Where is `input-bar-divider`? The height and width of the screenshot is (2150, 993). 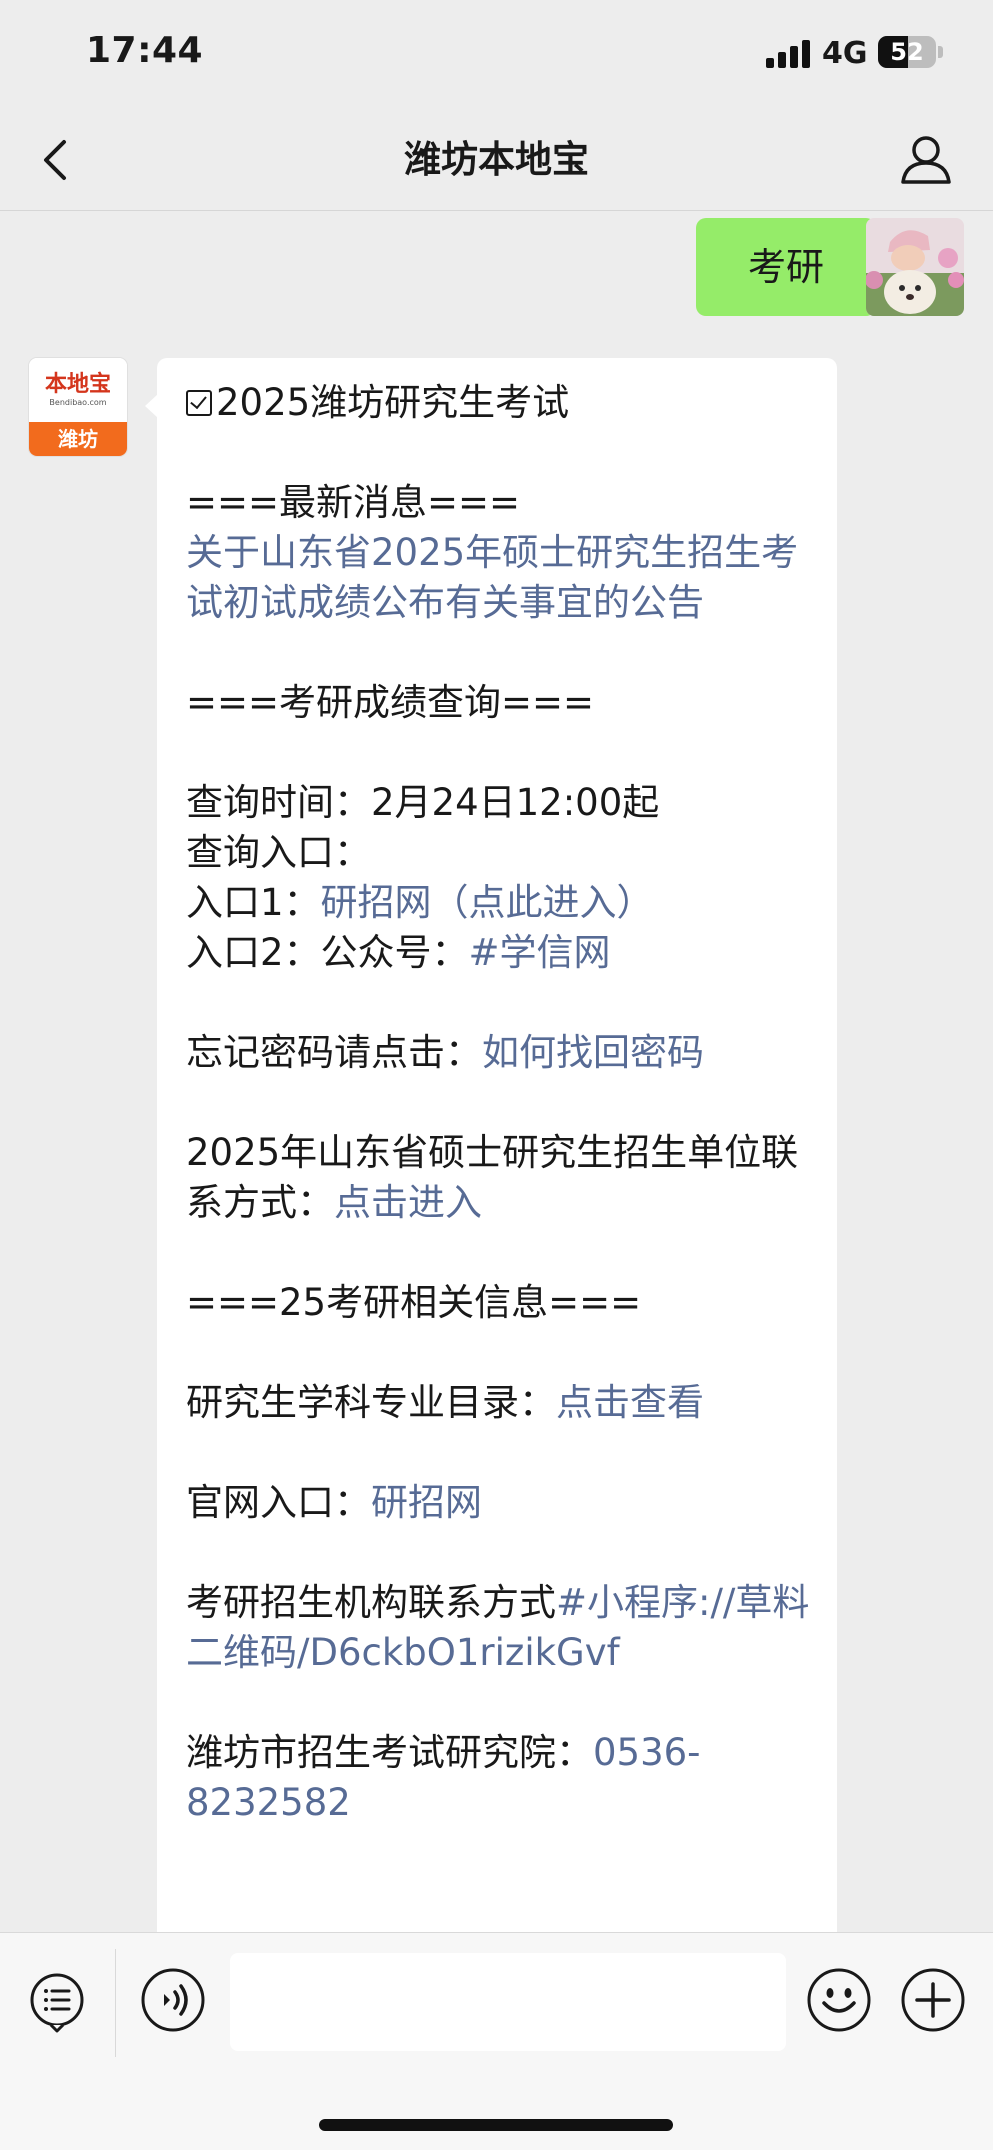
input-bar-divider is located at coordinates (115, 2003).